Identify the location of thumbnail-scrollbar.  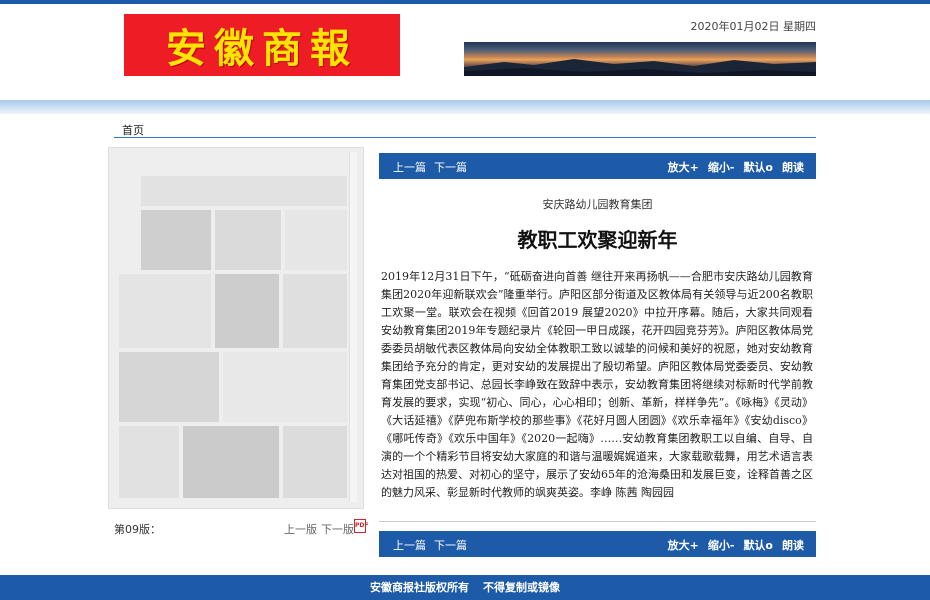
(353, 327).